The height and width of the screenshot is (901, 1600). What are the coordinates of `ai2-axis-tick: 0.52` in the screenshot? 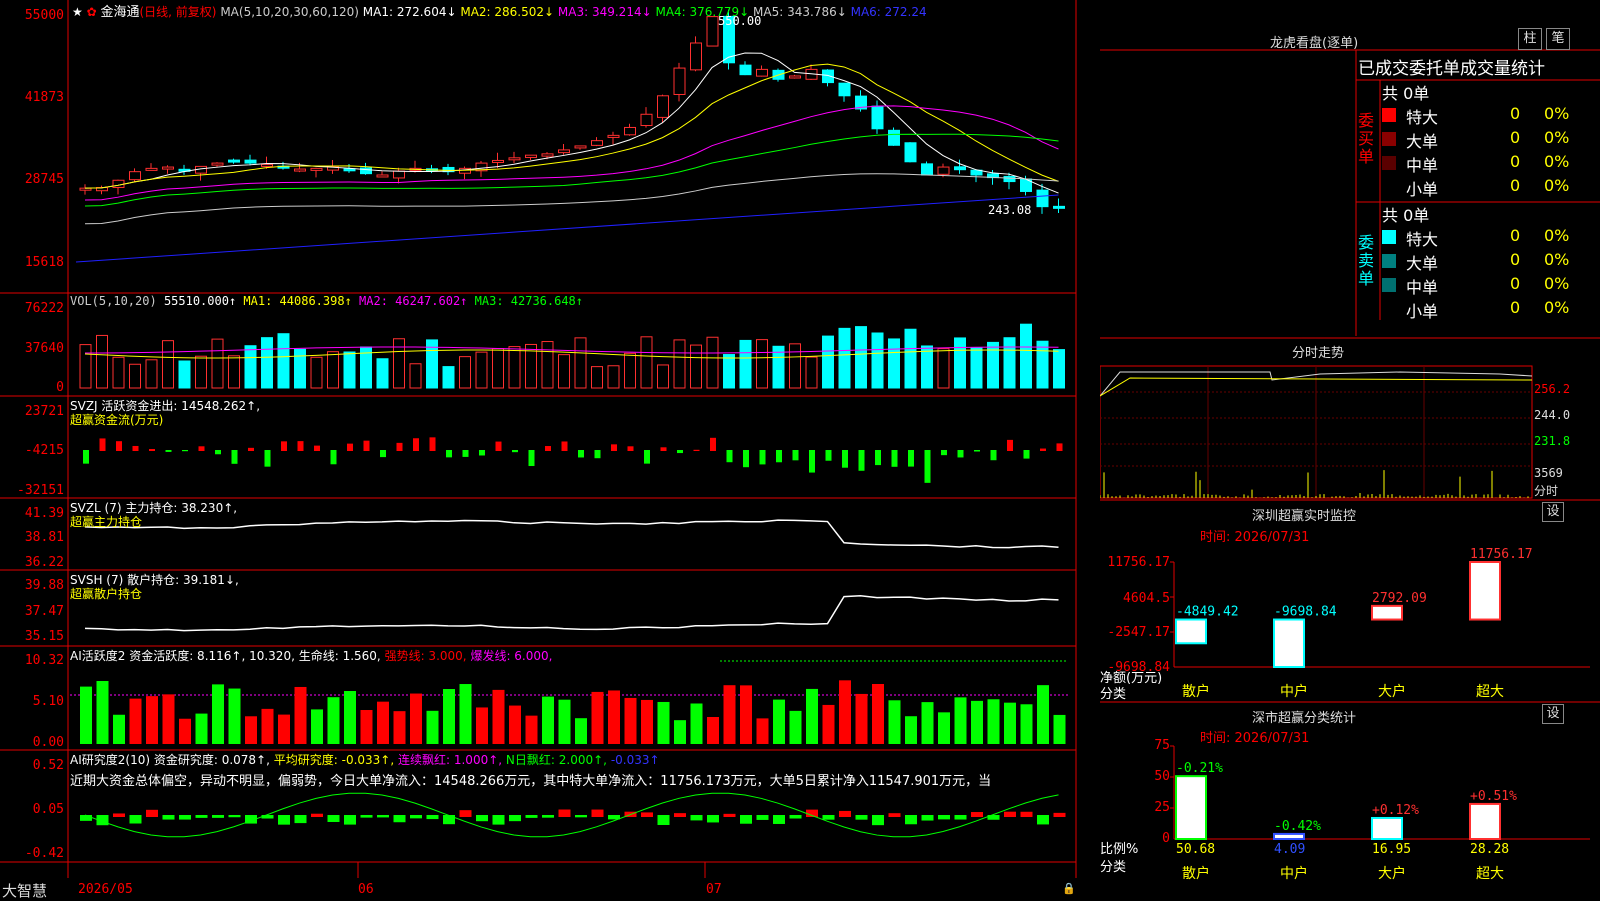 It's located at (48, 765).